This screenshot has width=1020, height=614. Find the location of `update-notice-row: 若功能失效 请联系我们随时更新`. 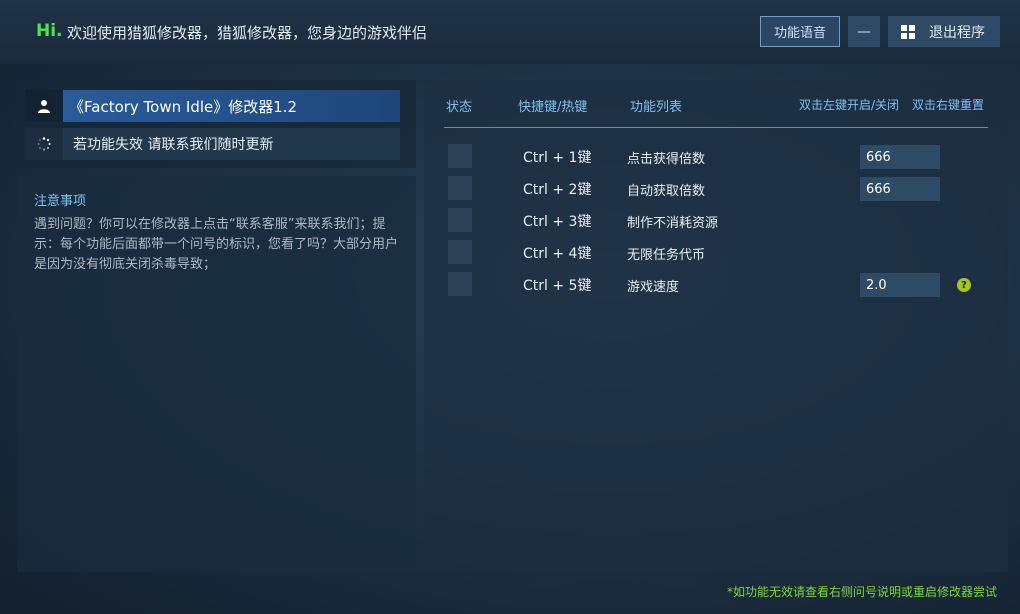

update-notice-row: 若功能失效 请联系我们随时更新 is located at coordinates (212, 144).